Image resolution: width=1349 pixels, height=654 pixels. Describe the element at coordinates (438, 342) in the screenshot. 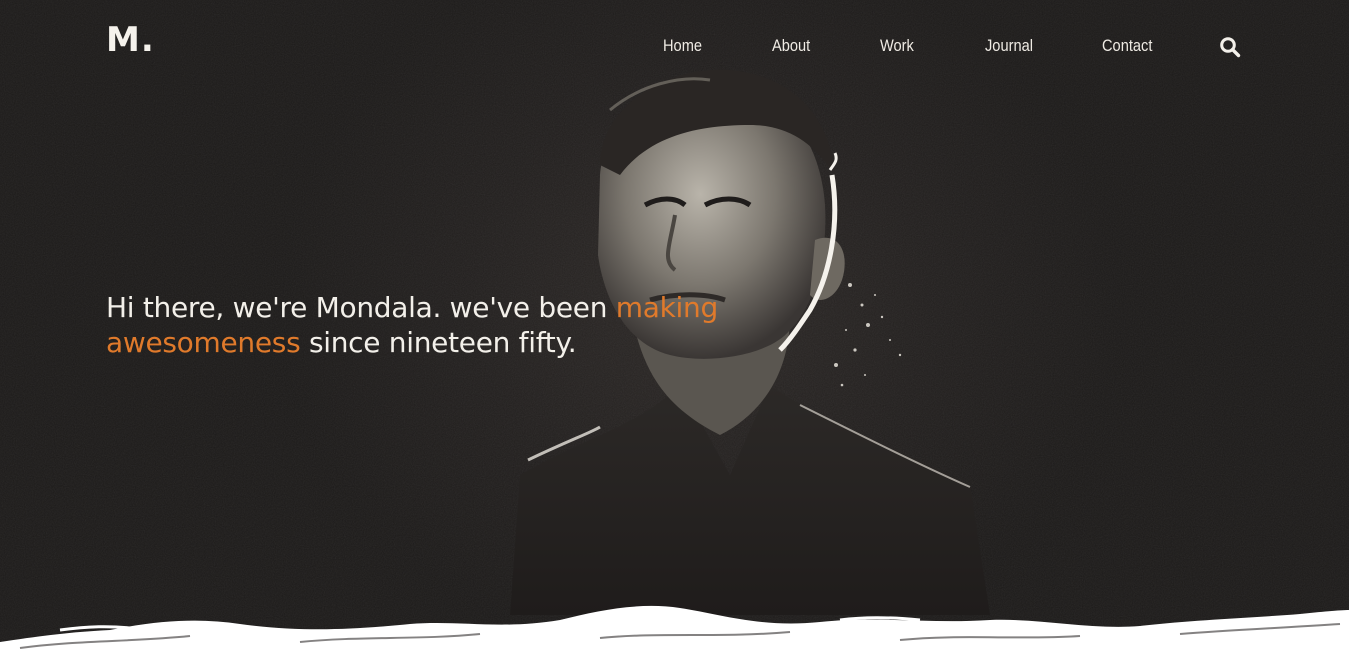

I see `headline-text-part2: since nineteen fifty.` at that location.